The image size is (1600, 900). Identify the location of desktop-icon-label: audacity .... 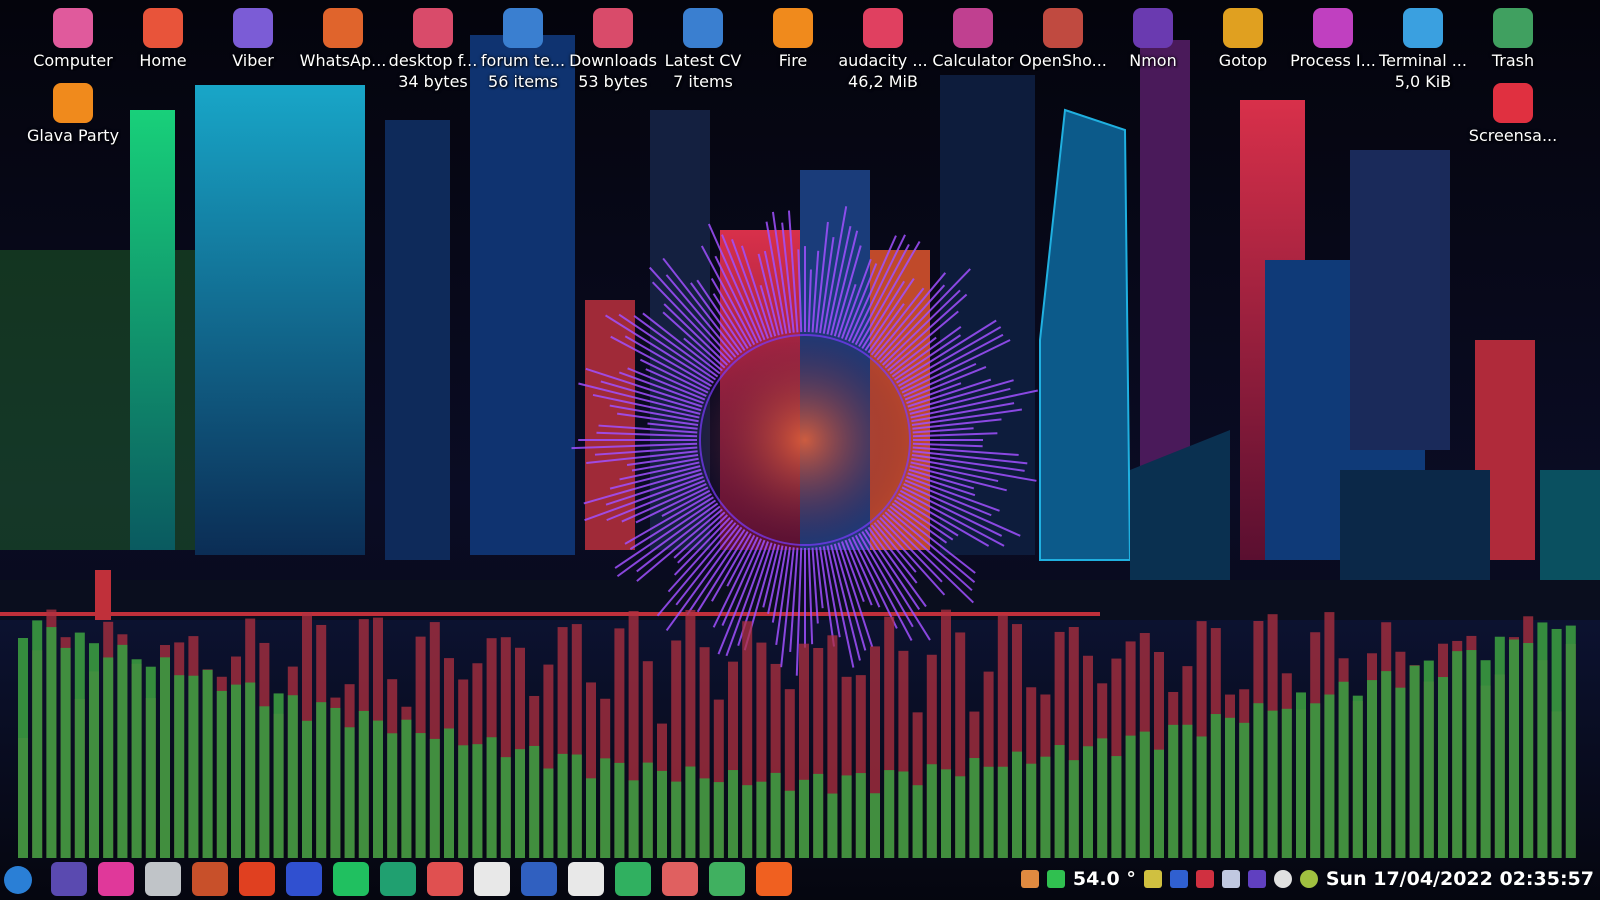
(883, 60).